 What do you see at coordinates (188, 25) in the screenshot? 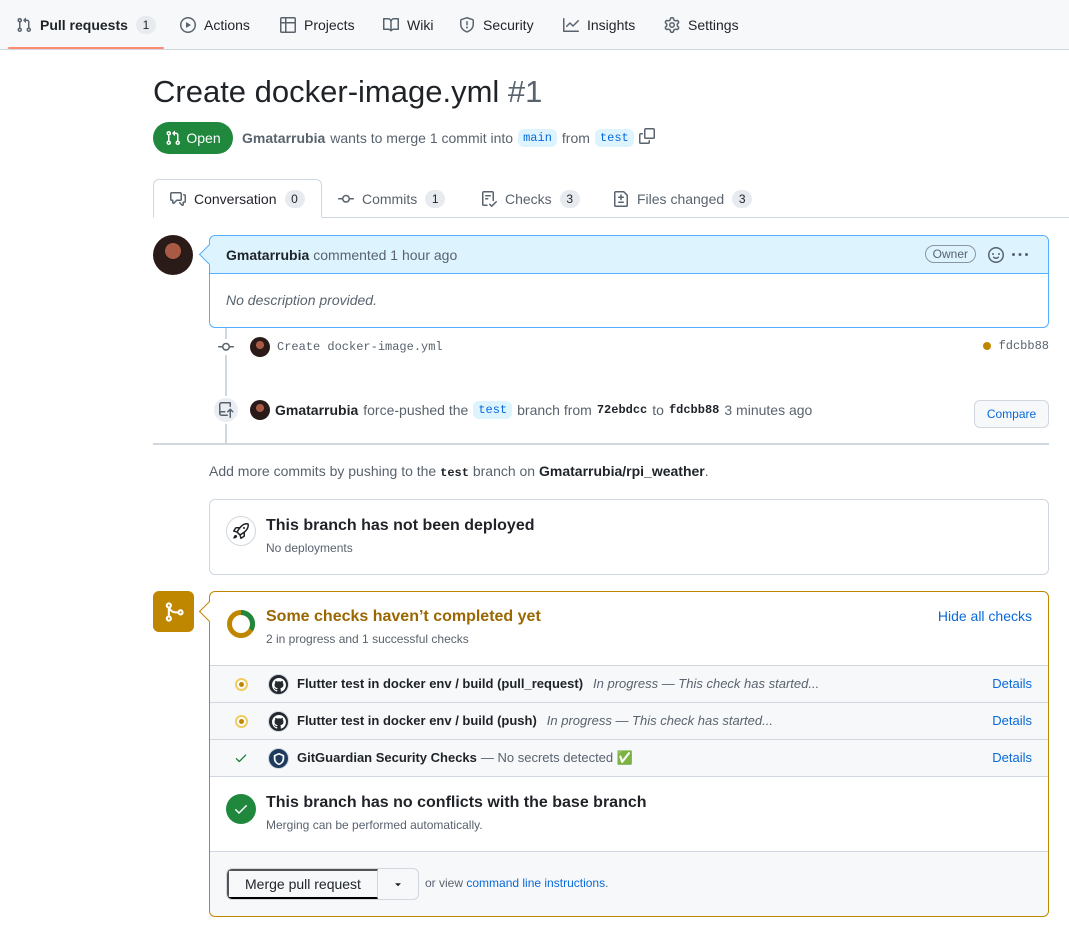
I see `play-icon` at bounding box center [188, 25].